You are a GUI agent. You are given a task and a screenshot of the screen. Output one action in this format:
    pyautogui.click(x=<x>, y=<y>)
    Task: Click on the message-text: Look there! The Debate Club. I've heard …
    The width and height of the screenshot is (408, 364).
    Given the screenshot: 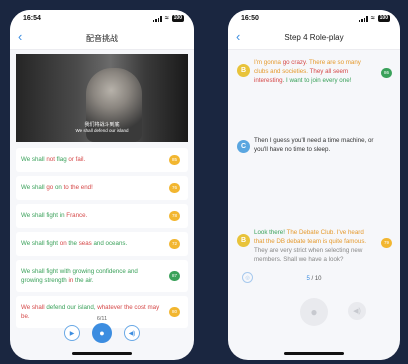 What is the action you would take?
    pyautogui.click(x=314, y=246)
    